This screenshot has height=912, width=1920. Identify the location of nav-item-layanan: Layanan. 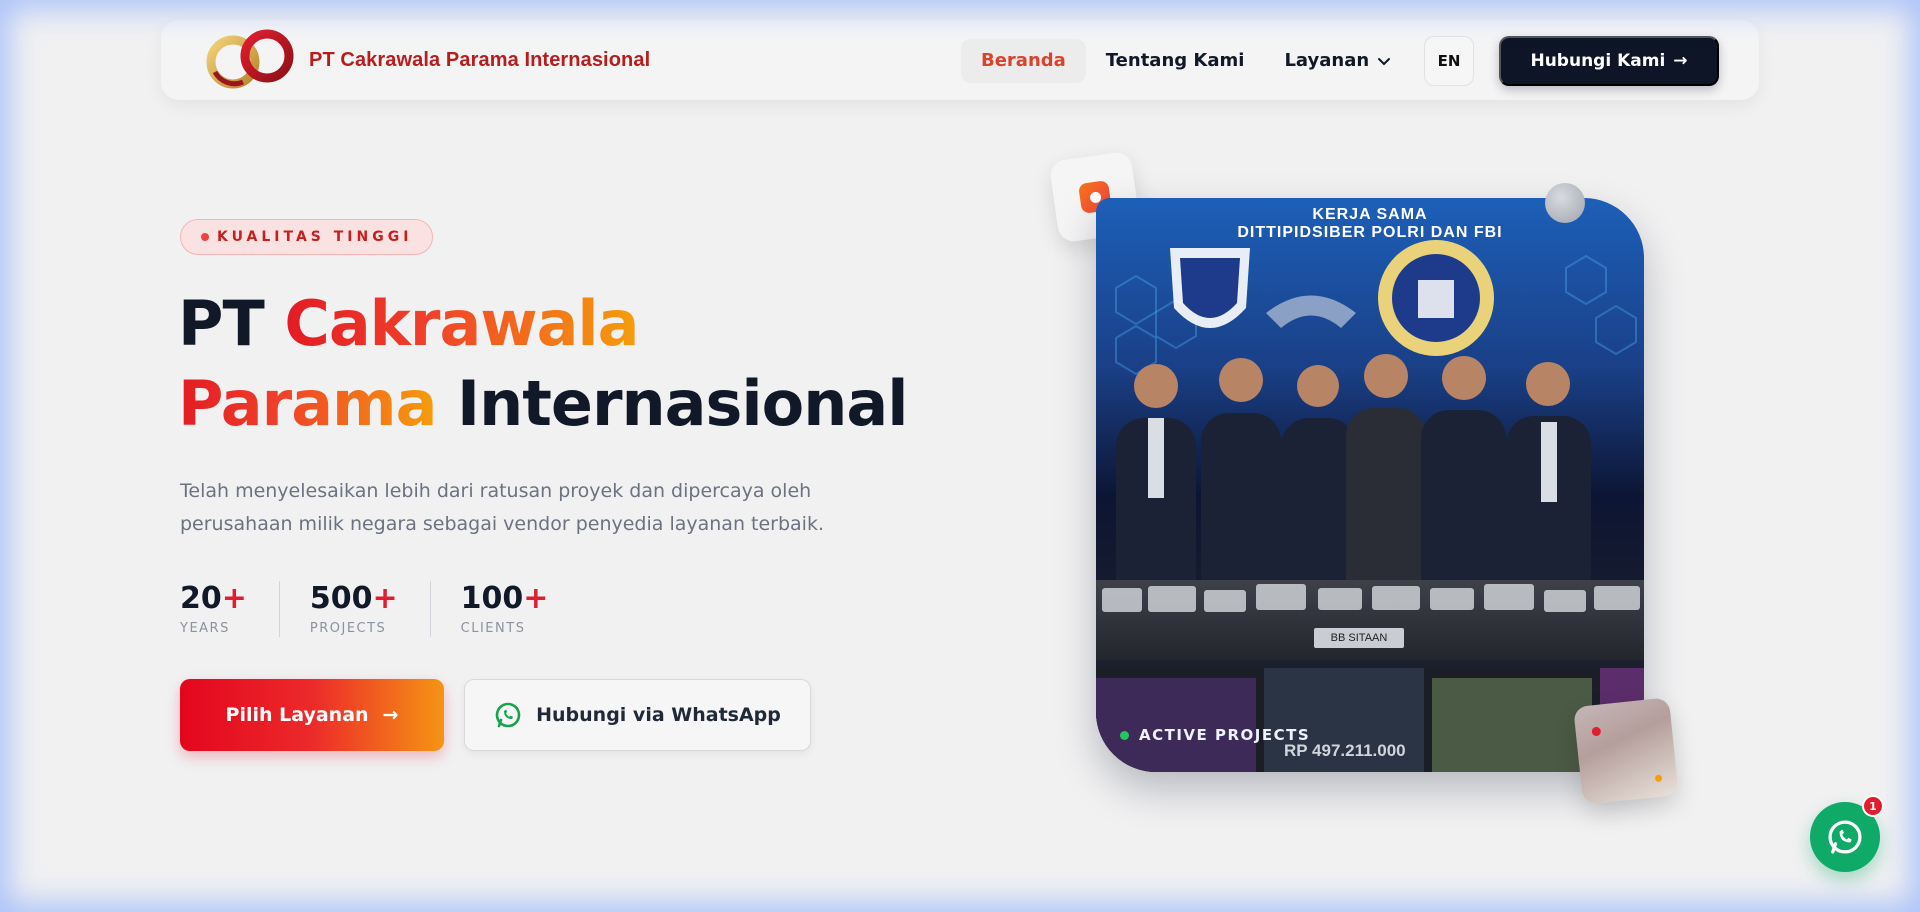
(1337, 61).